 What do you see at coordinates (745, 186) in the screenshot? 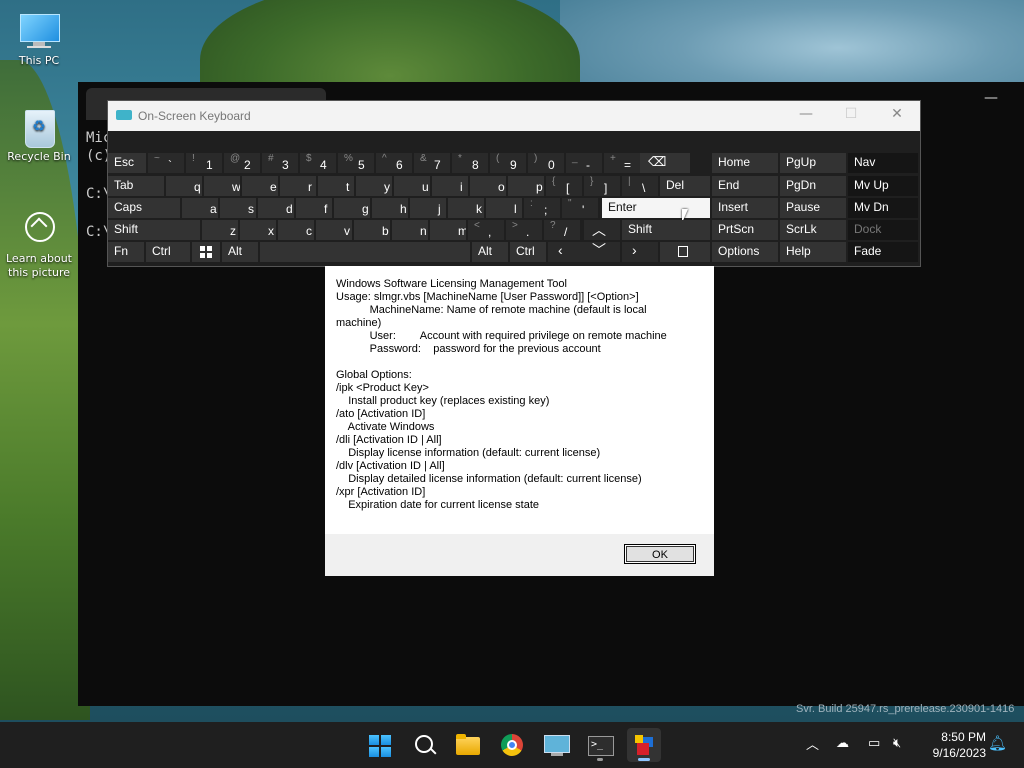
I see `key-nav-end: End` at bounding box center [745, 186].